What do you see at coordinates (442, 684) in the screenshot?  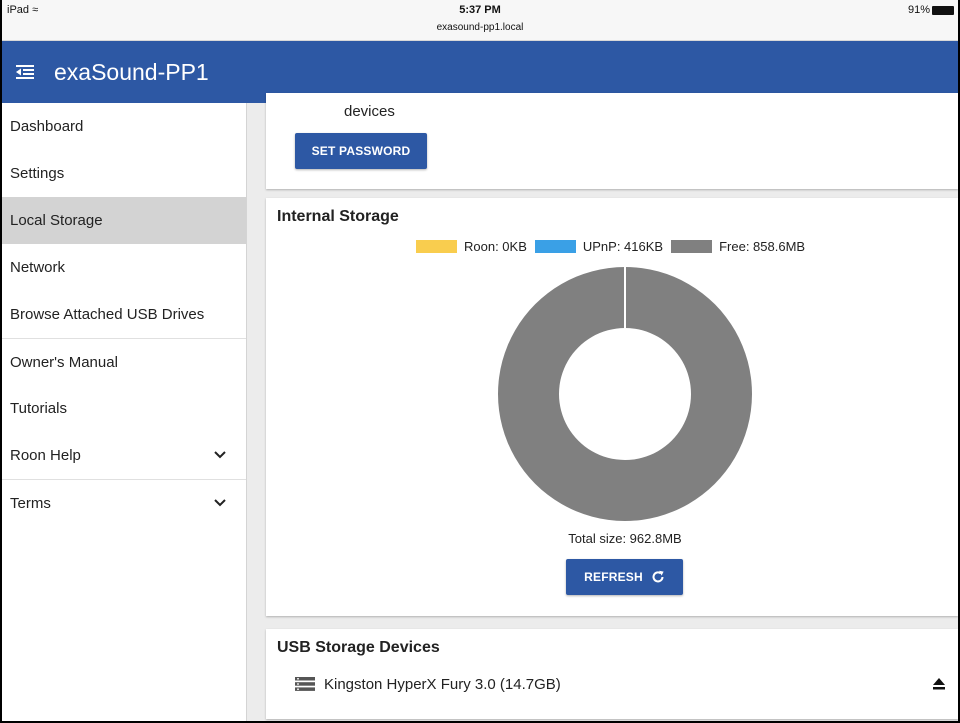 I see `usb-device-name: Kingston HyperX Fury 3.0 (14.7GB)` at bounding box center [442, 684].